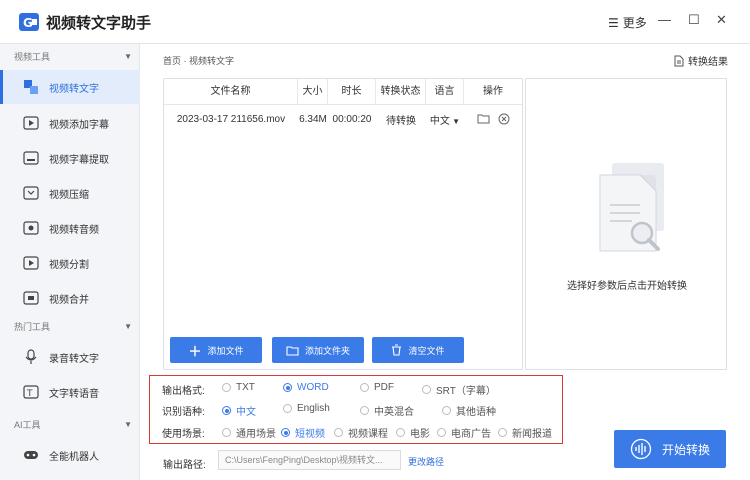 The height and width of the screenshot is (480, 750). Describe the element at coordinates (685, 449) in the screenshot. I see `start-convert-label: 开始转换` at that location.